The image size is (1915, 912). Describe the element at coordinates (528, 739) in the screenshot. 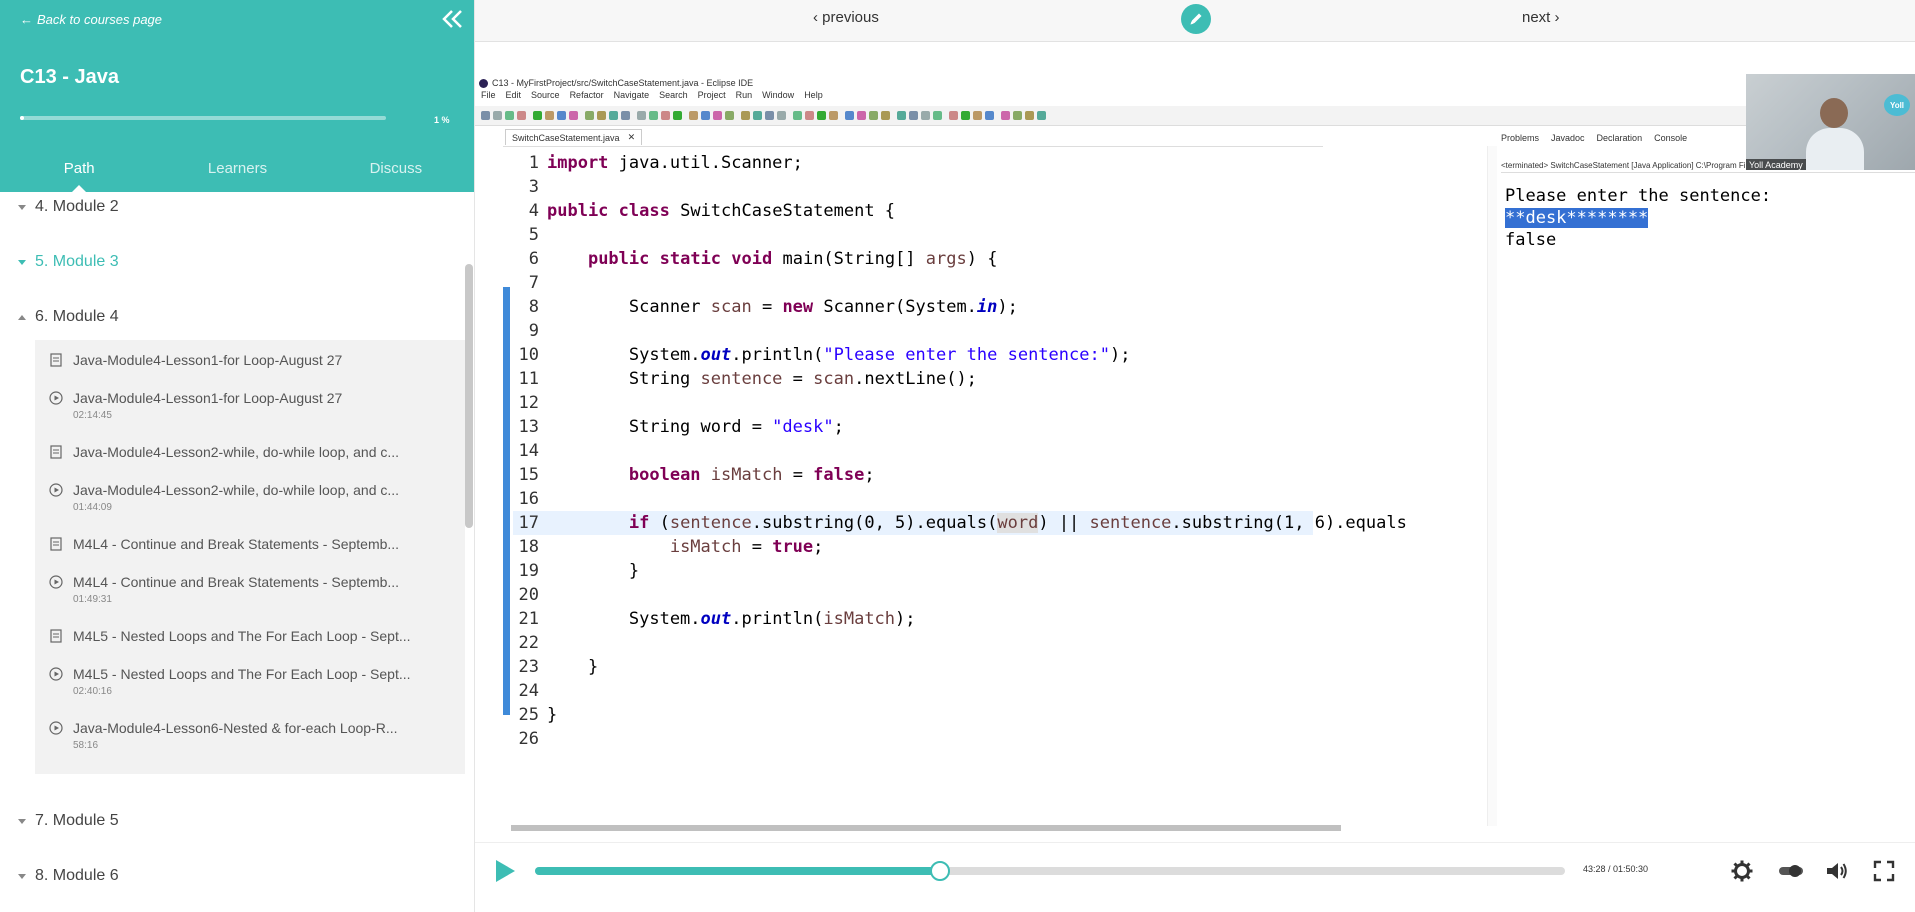

I see `line-number: 26` at that location.